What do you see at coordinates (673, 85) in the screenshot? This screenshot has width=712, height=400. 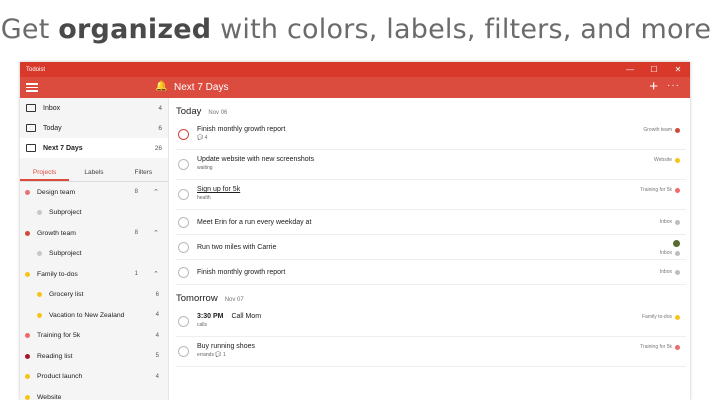 I see `more-options-icon: ···` at bounding box center [673, 85].